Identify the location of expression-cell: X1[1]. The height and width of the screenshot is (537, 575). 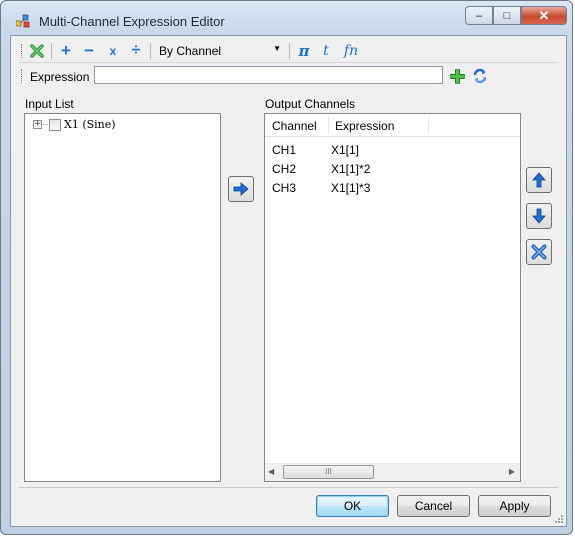
(345, 150).